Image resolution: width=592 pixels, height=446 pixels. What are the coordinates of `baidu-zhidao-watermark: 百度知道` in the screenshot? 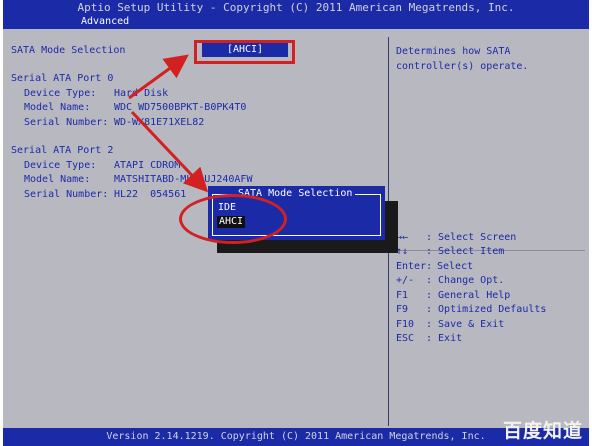 It's located at (543, 431).